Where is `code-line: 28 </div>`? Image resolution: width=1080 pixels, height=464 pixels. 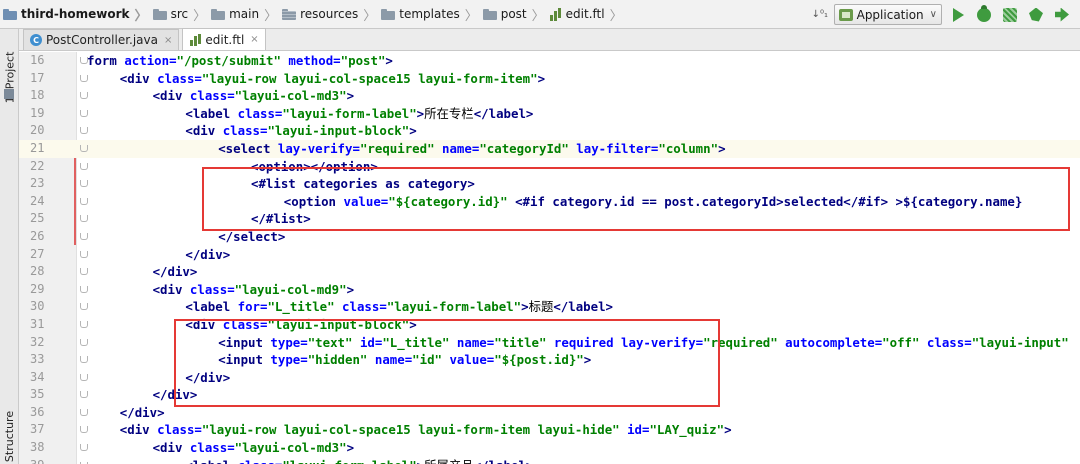 code-line: 28 </div> is located at coordinates (549, 272).